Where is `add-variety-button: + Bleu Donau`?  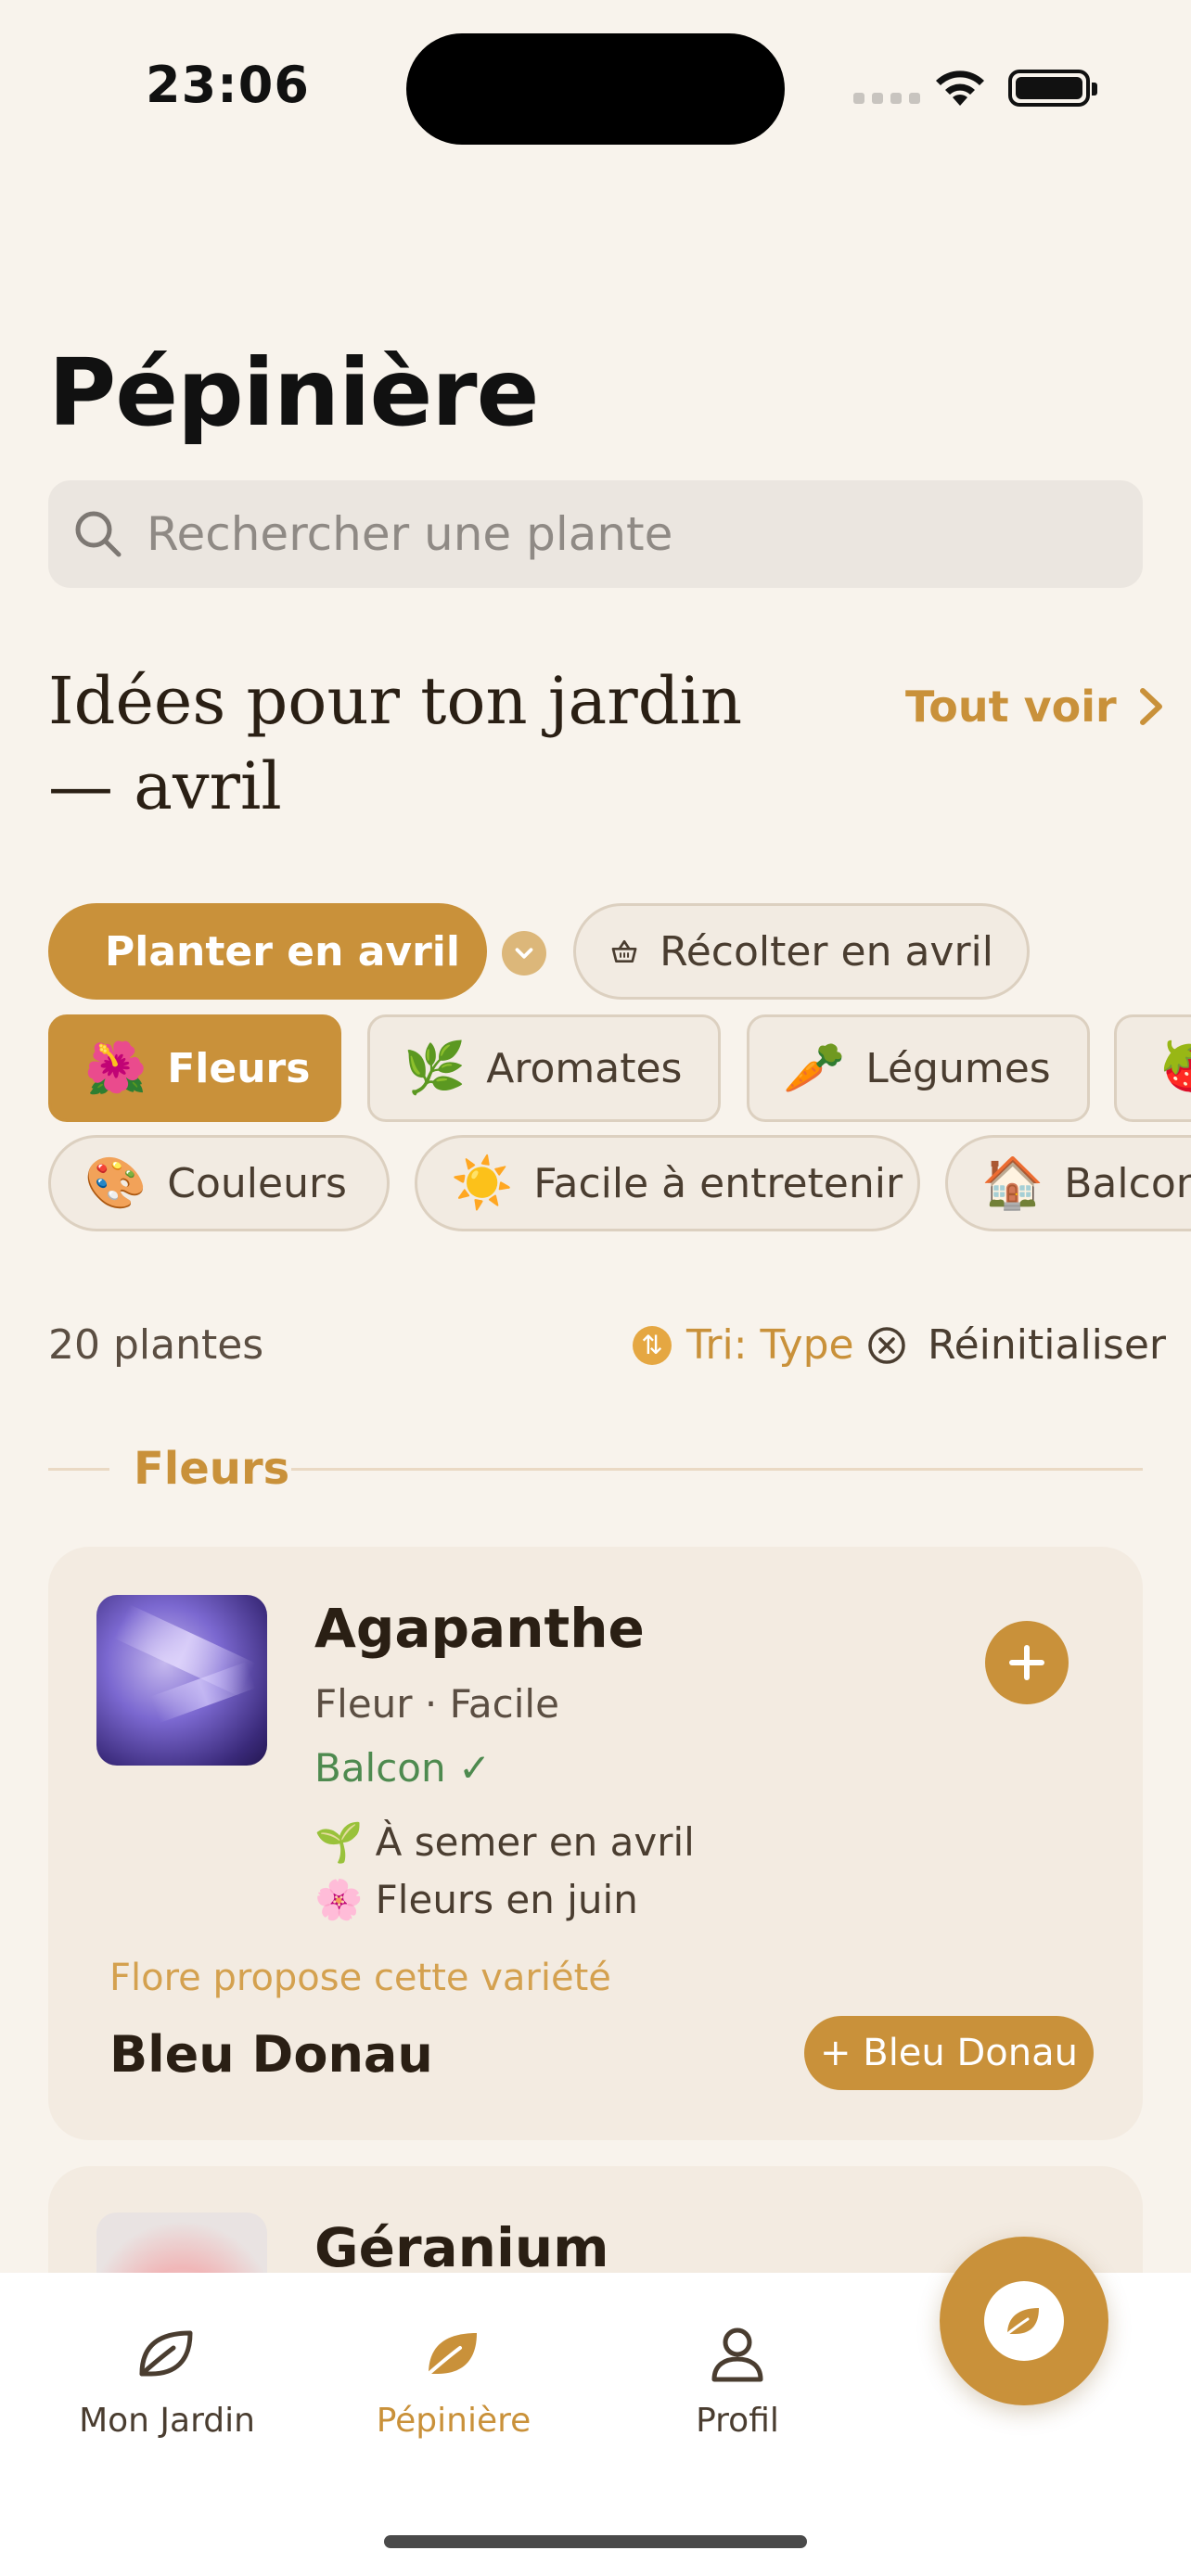 add-variety-button: + Bleu Donau is located at coordinates (949, 2053).